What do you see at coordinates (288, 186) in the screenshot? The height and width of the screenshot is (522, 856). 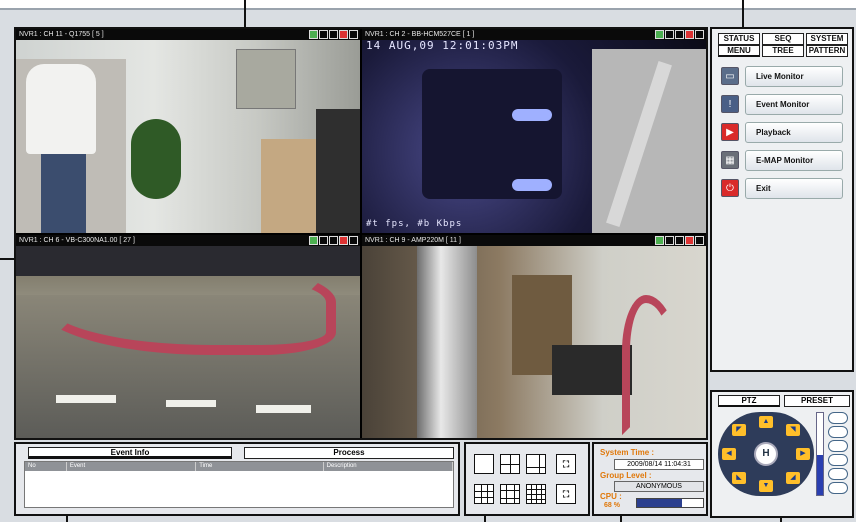 I see `cabinet` at bounding box center [288, 186].